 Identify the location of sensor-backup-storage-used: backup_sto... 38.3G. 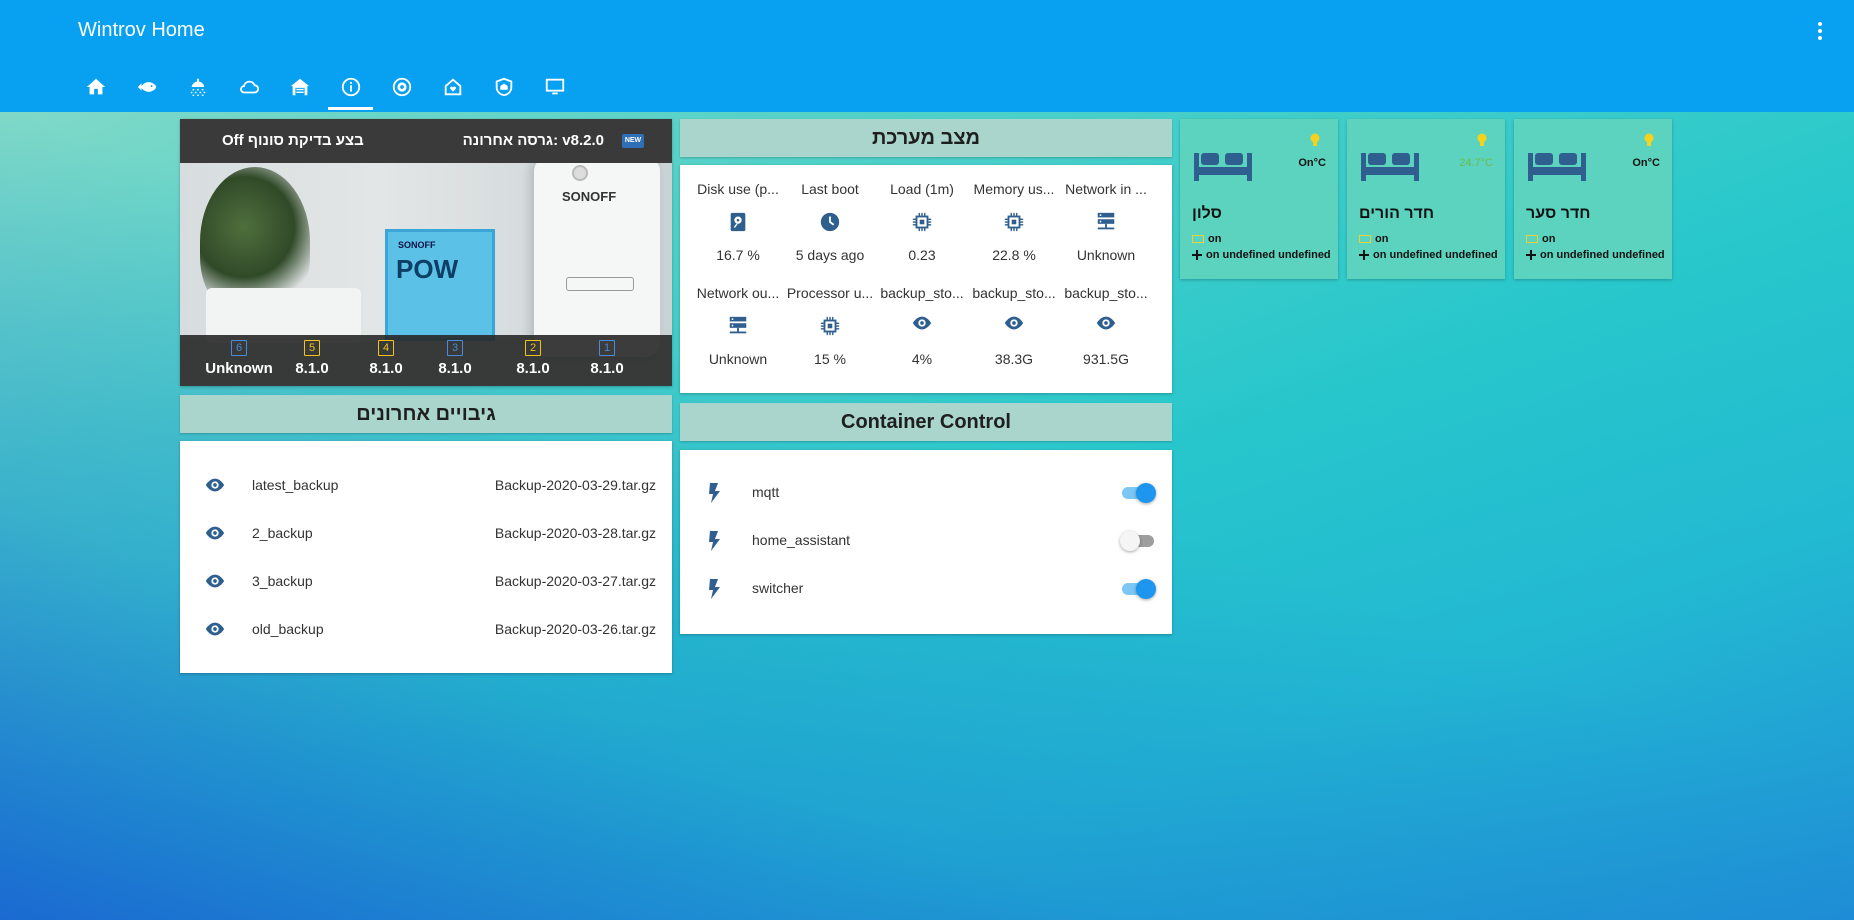
(1014, 326).